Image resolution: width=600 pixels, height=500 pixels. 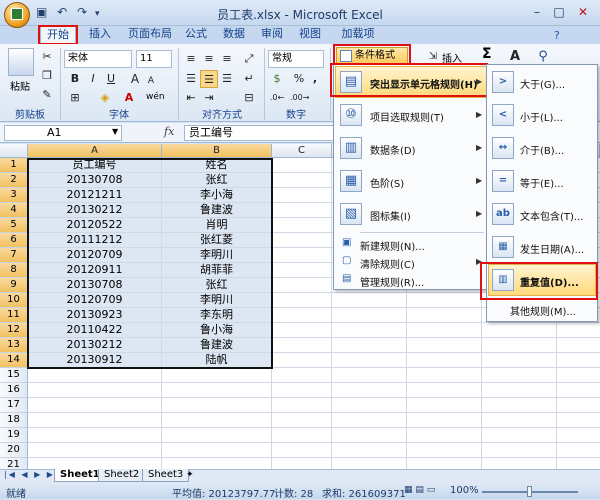 What do you see at coordinates (14, 405) in the screenshot?
I see `row-header: 17` at bounding box center [14, 405].